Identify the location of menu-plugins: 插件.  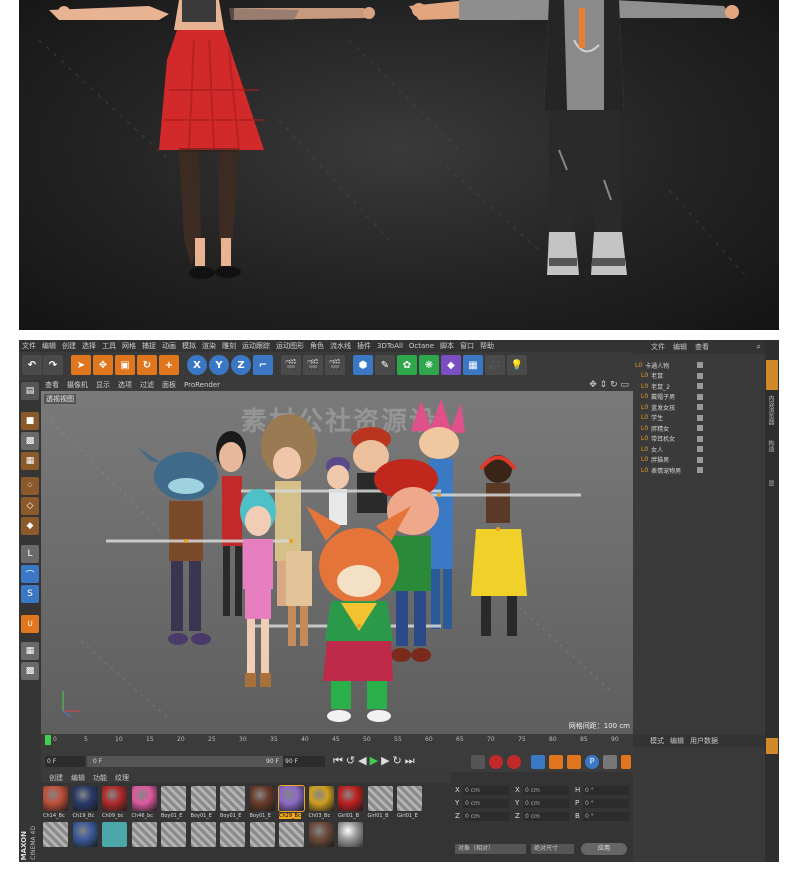
(364, 346).